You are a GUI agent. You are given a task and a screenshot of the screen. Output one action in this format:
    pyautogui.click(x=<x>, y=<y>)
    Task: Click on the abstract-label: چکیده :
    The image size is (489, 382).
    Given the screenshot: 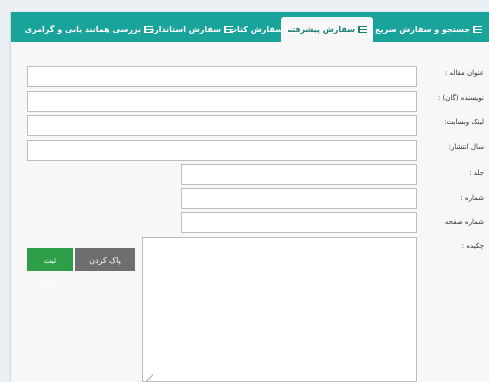 What is the action you would take?
    pyautogui.click(x=472, y=246)
    